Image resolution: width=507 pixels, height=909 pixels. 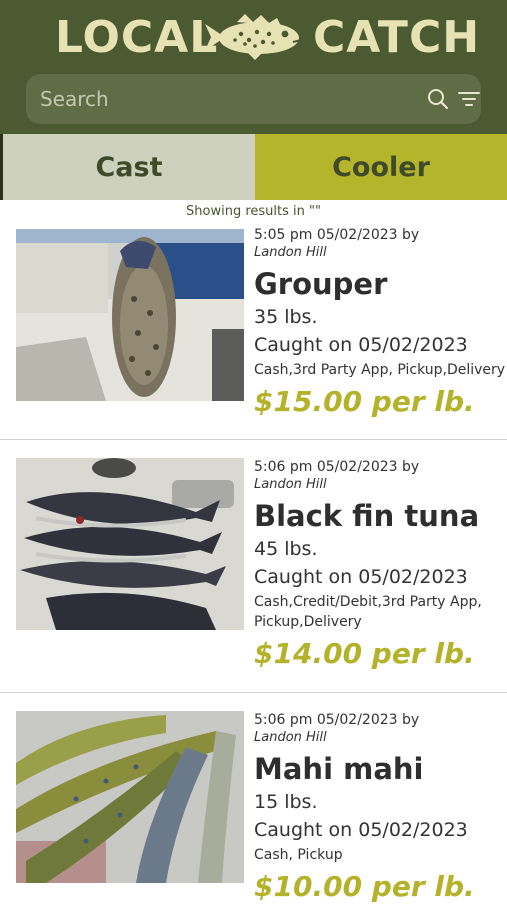 What do you see at coordinates (127, 167) in the screenshot?
I see `tab-cast: Cast` at bounding box center [127, 167].